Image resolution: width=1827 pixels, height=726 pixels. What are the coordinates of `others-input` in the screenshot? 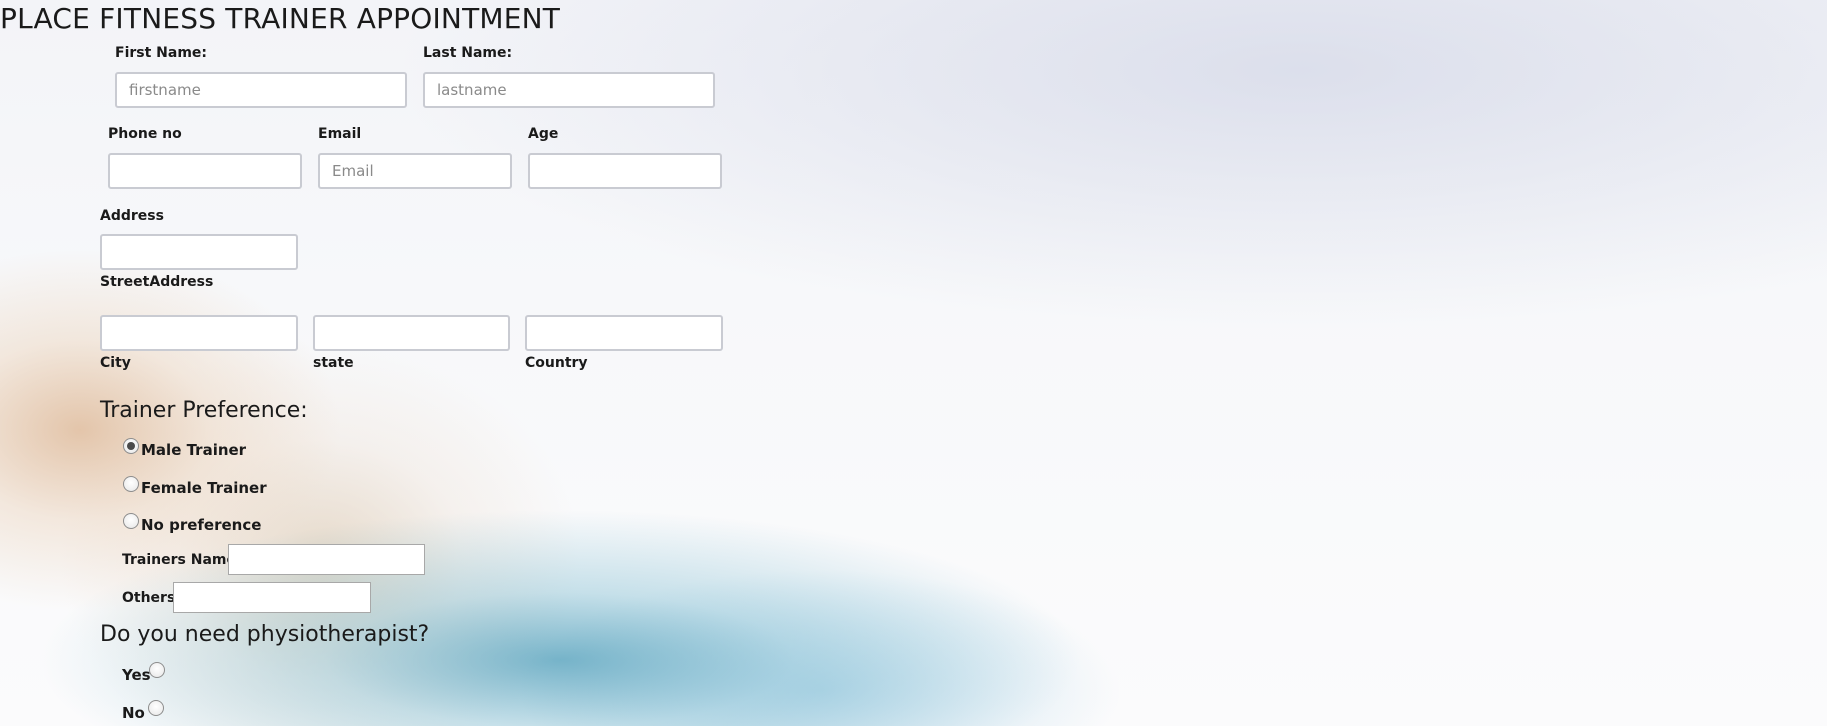 It's located at (272, 597).